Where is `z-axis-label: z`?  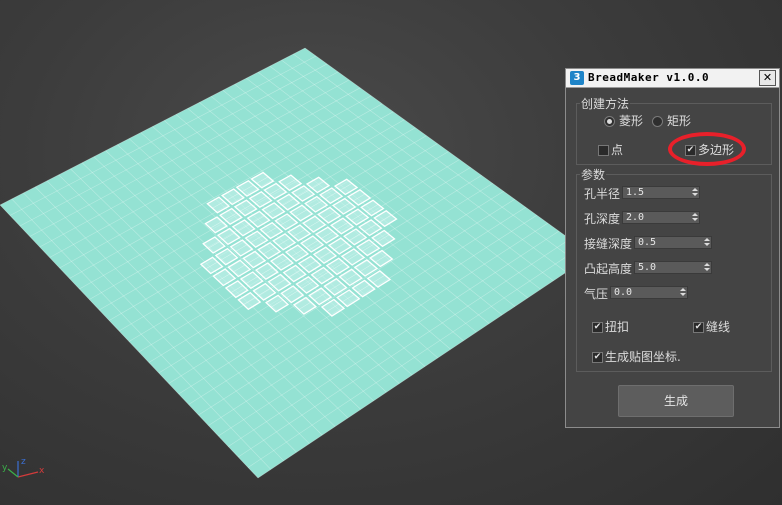 z-axis-label: z is located at coordinates (23, 462).